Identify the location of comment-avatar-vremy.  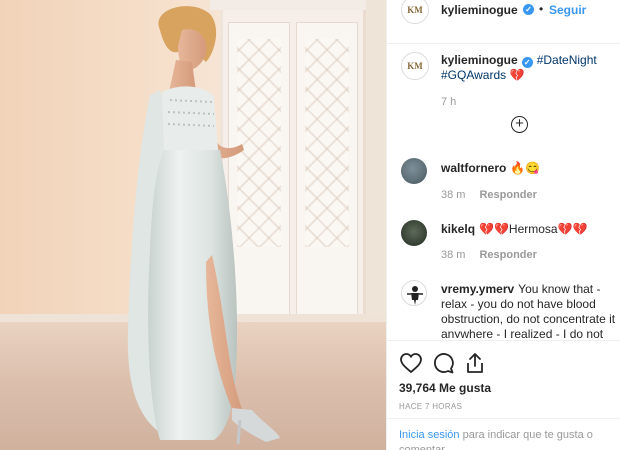
(414, 293).